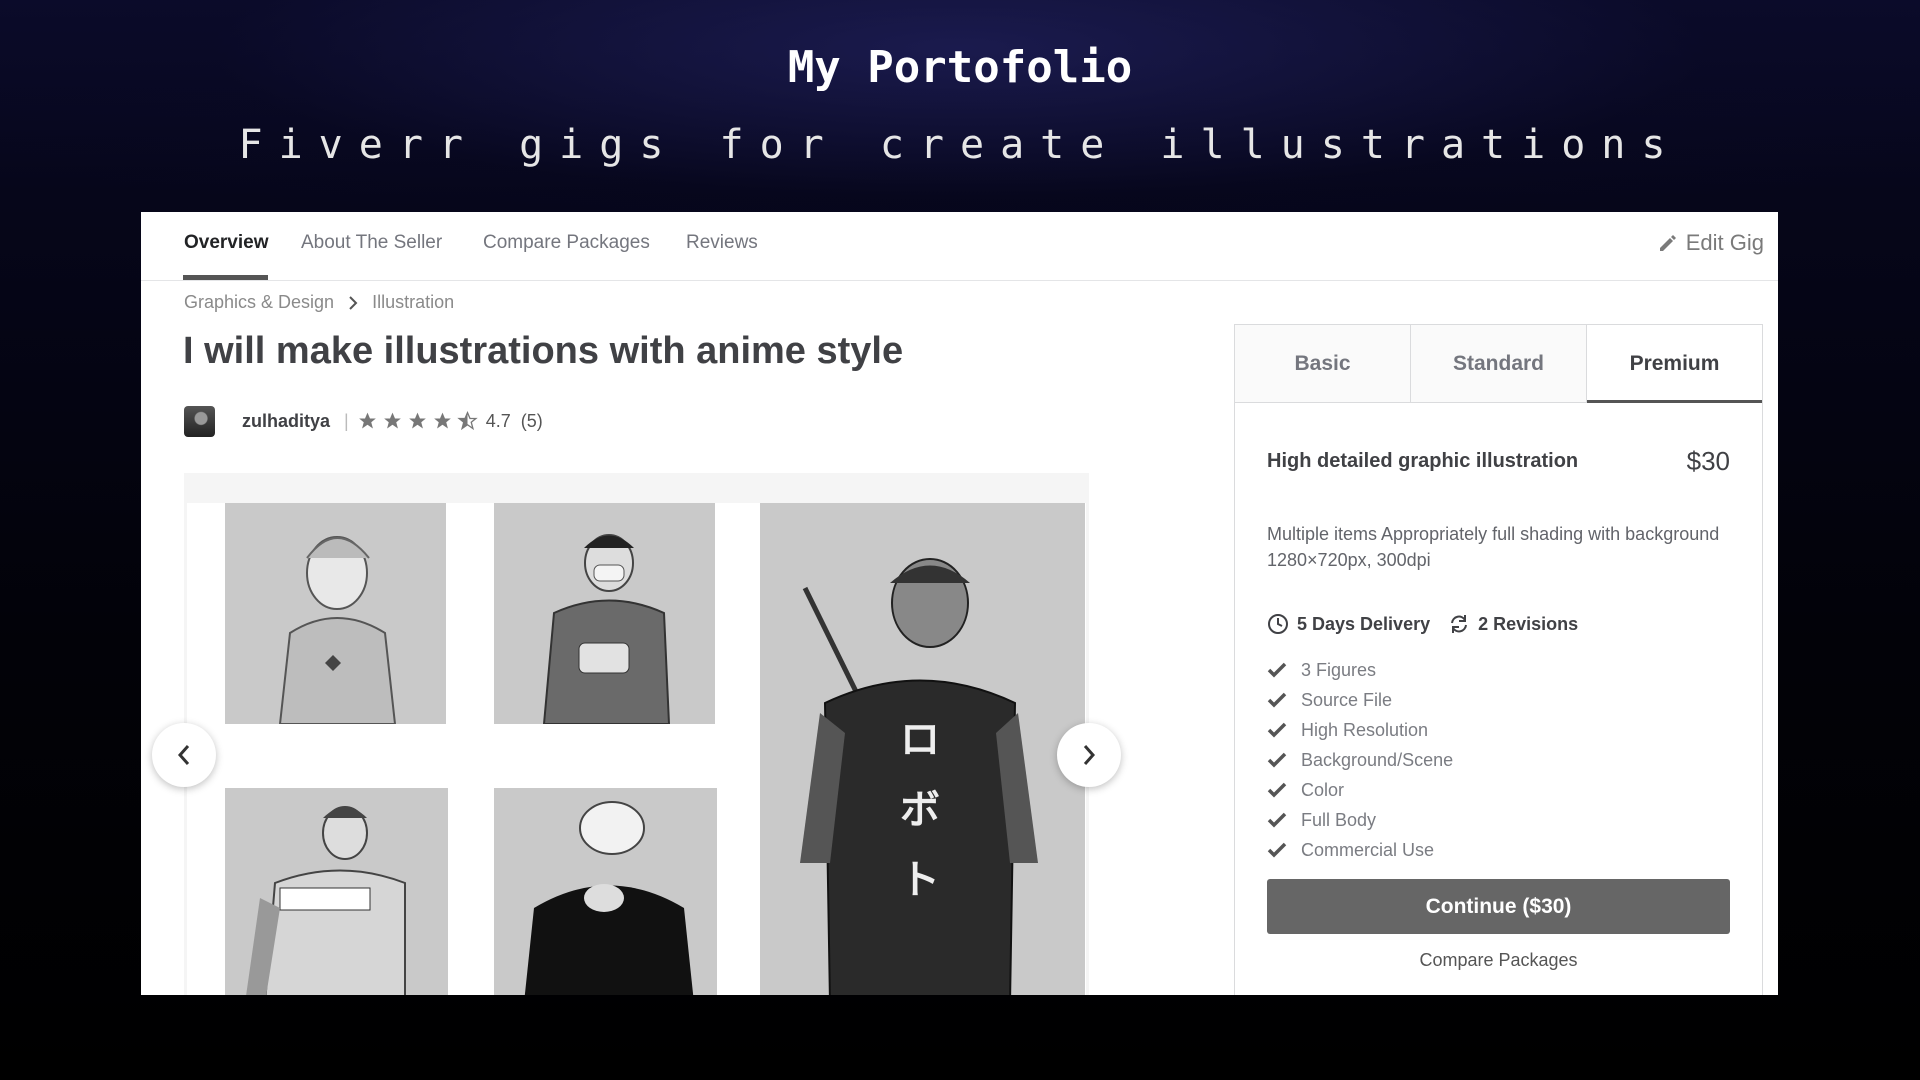  I want to click on list-item: Source File, so click(1360, 700).